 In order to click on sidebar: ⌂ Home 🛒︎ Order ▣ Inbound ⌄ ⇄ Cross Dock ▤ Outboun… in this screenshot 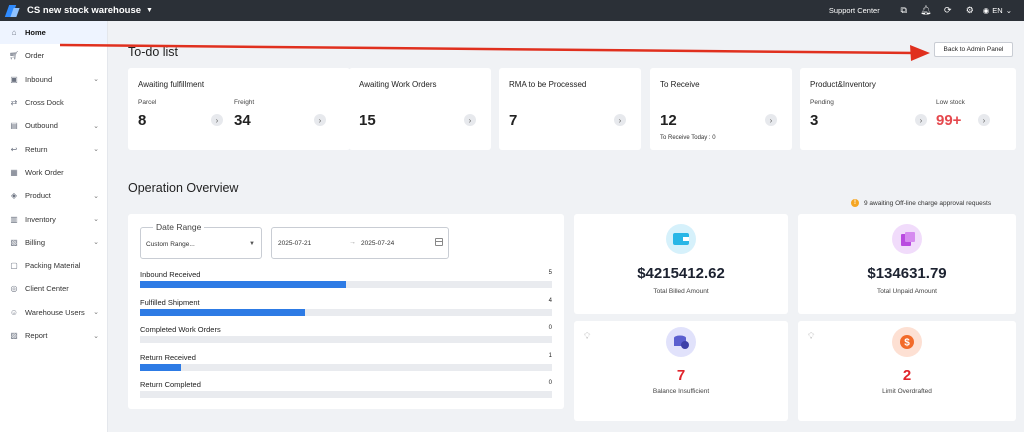, I will do `click(54, 226)`.